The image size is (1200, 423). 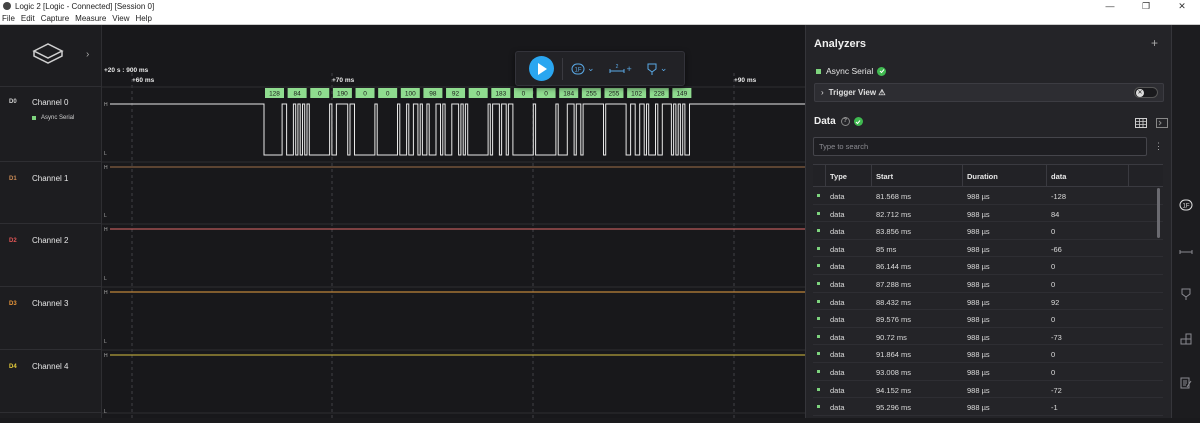 What do you see at coordinates (143, 18) in the screenshot?
I see `menu-help: Help` at bounding box center [143, 18].